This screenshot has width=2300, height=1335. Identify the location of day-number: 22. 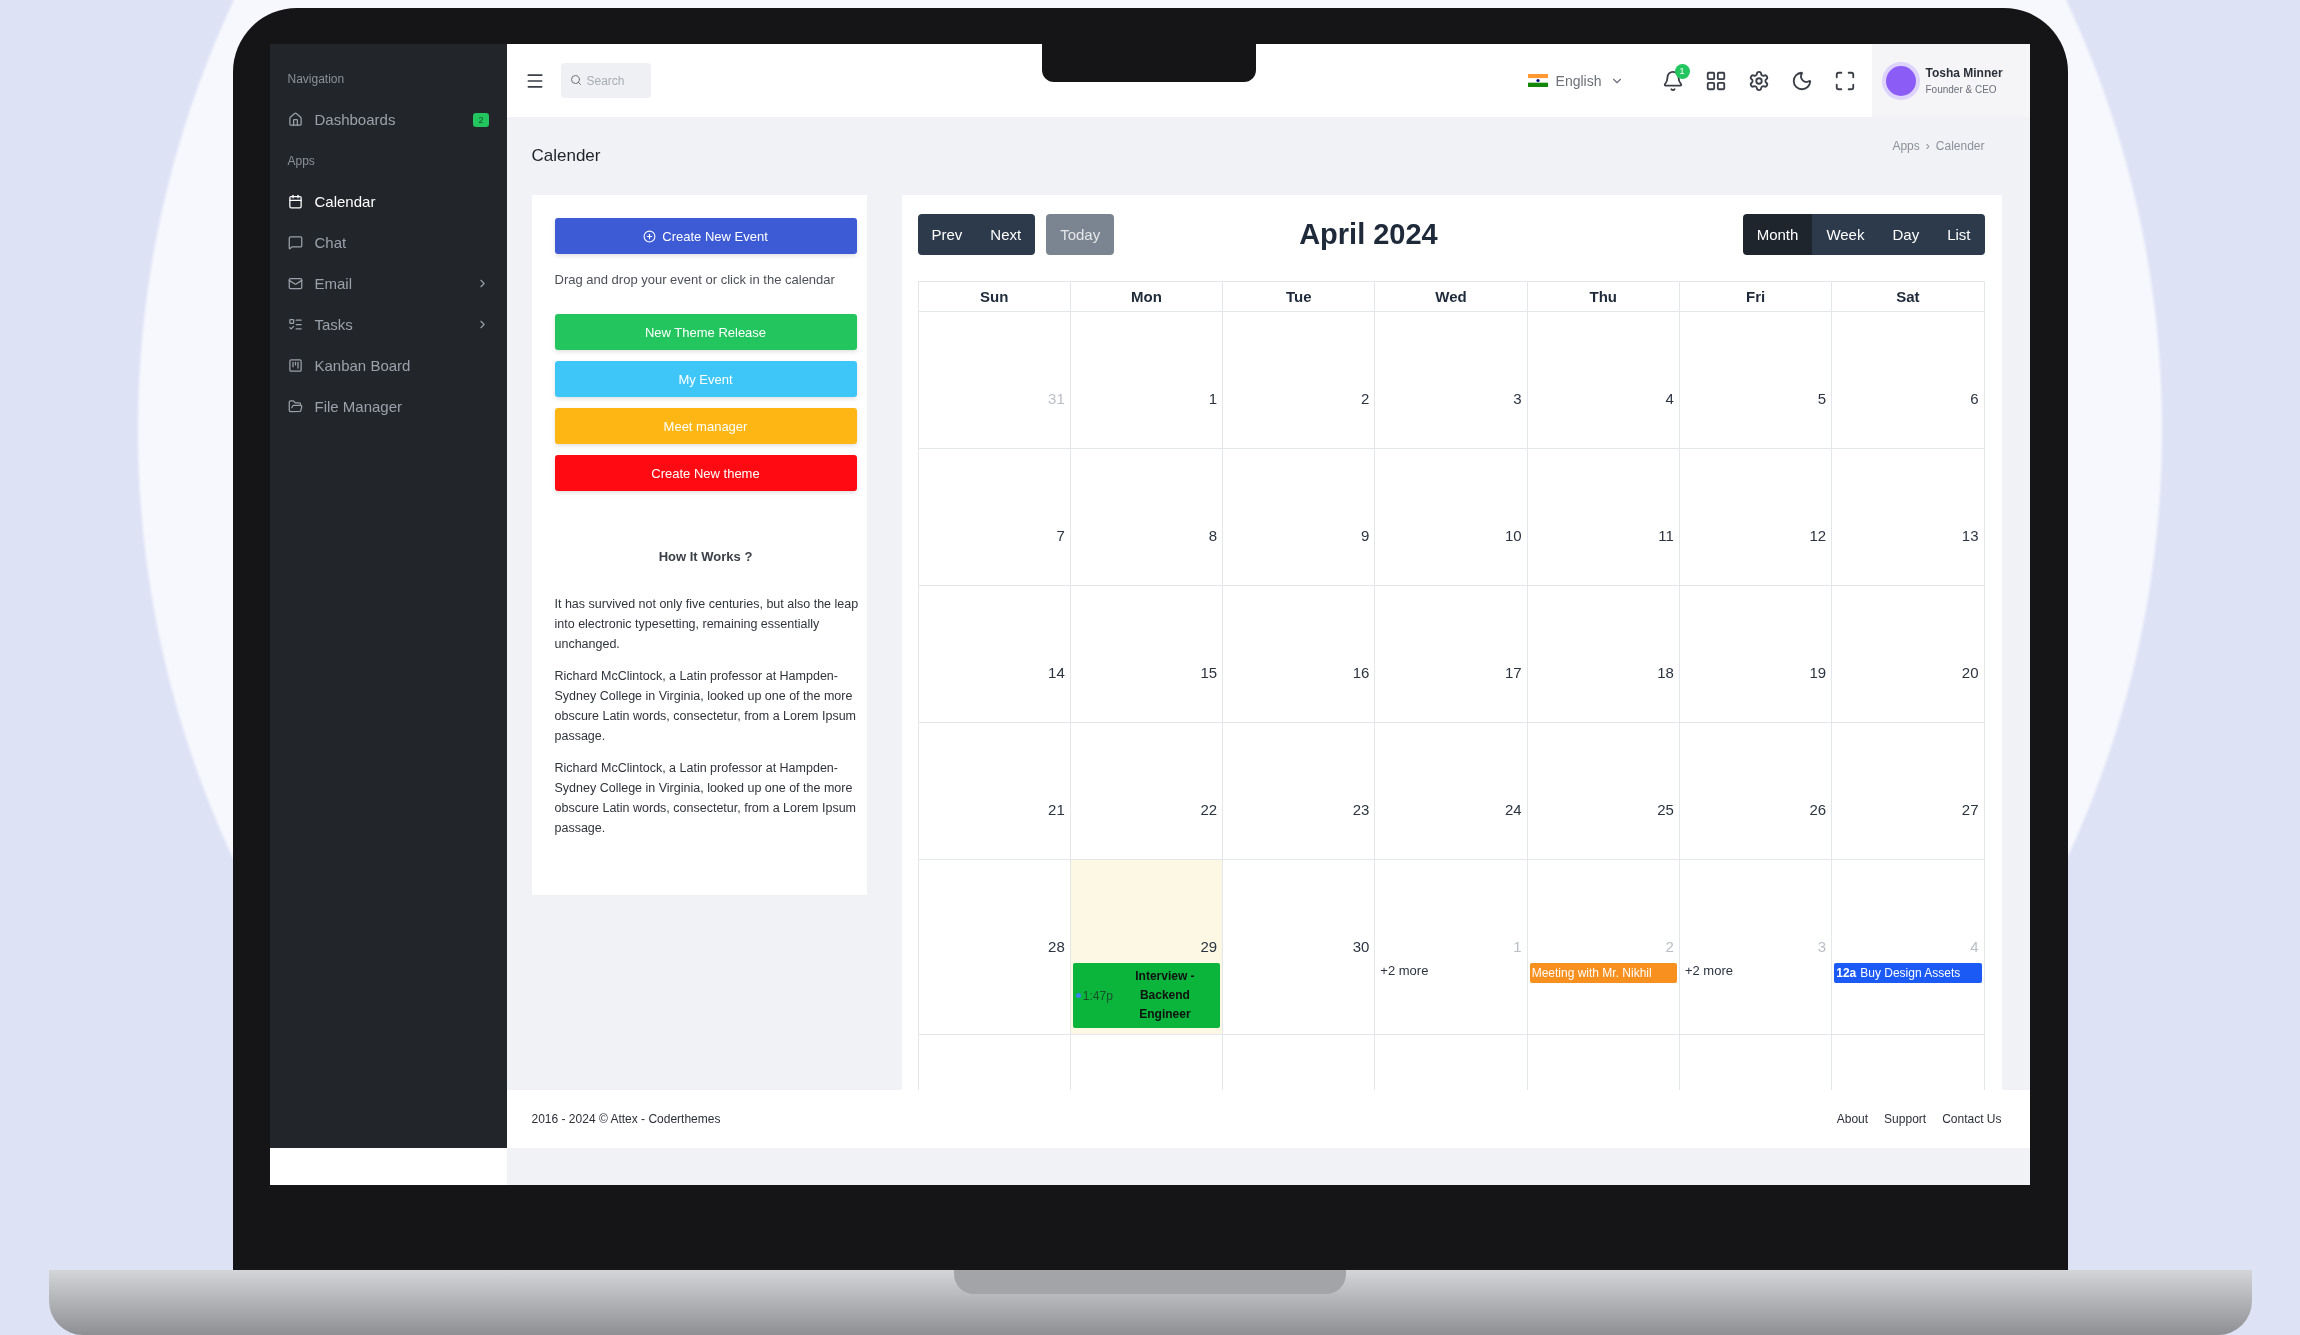
(1209, 809).